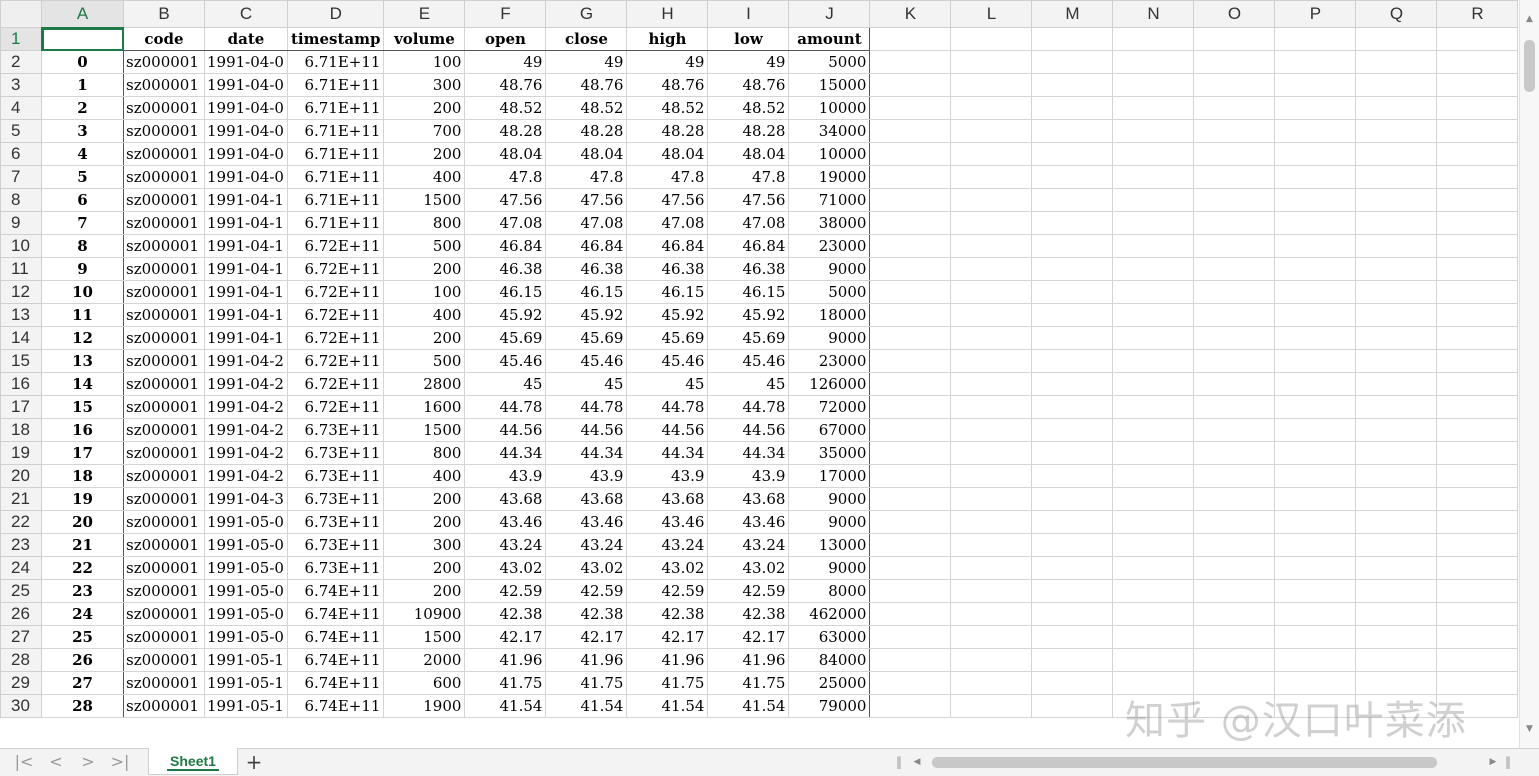  What do you see at coordinates (1072, 384) in the screenshot?
I see `cell-m16` at bounding box center [1072, 384].